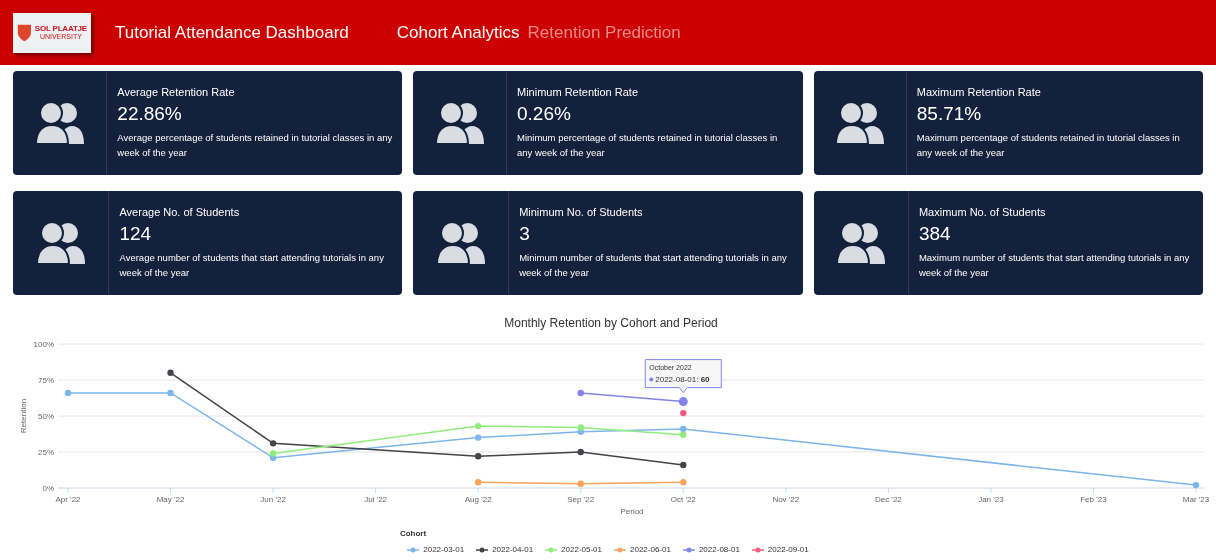 This screenshot has height=560, width=1216. What do you see at coordinates (786, 499) in the screenshot?
I see `axis-label: Nov '22` at bounding box center [786, 499].